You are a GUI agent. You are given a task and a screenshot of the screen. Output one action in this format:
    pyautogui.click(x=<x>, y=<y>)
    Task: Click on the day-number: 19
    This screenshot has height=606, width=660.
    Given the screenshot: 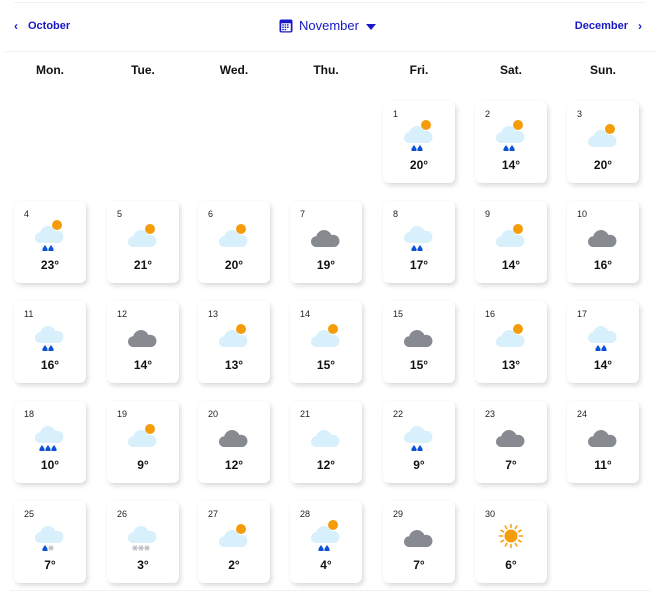 What is the action you would take?
    pyautogui.click(x=122, y=414)
    